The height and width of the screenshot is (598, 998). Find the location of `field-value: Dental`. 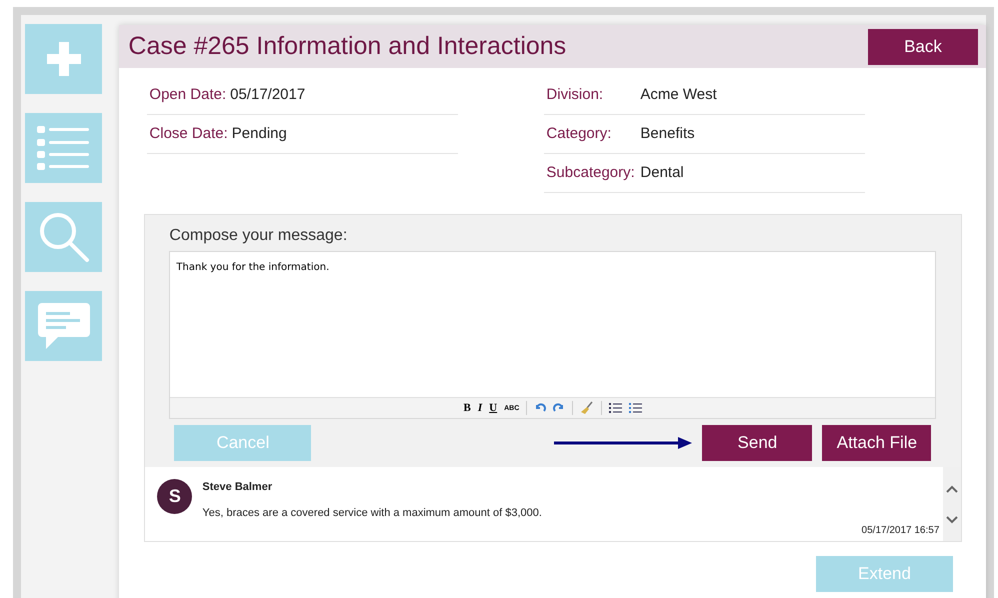

field-value: Dental is located at coordinates (662, 172).